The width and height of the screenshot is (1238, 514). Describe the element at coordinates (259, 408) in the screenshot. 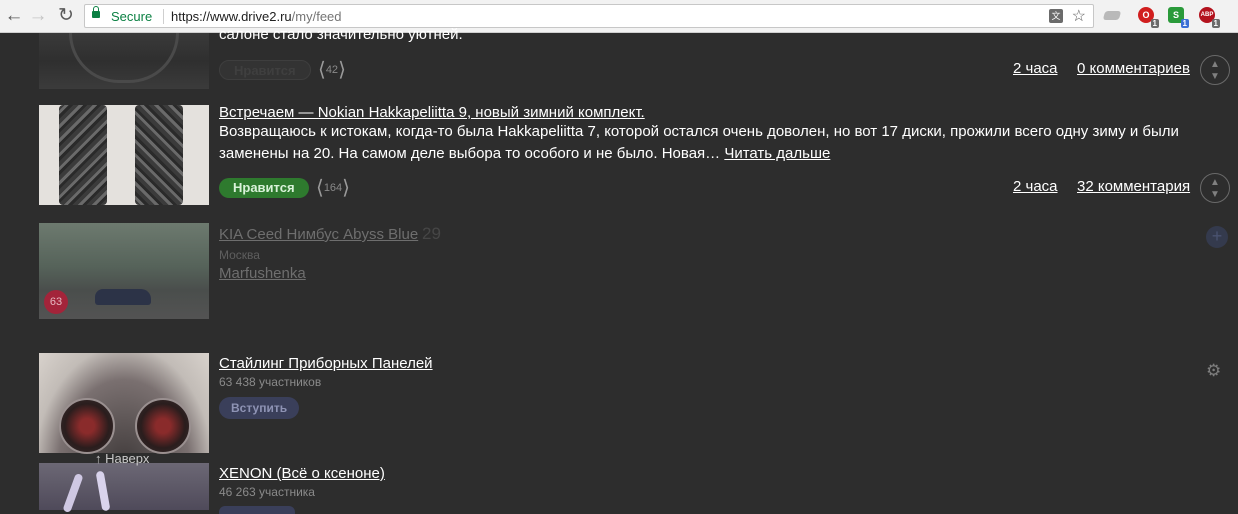

I see `join-button: Вступить` at that location.